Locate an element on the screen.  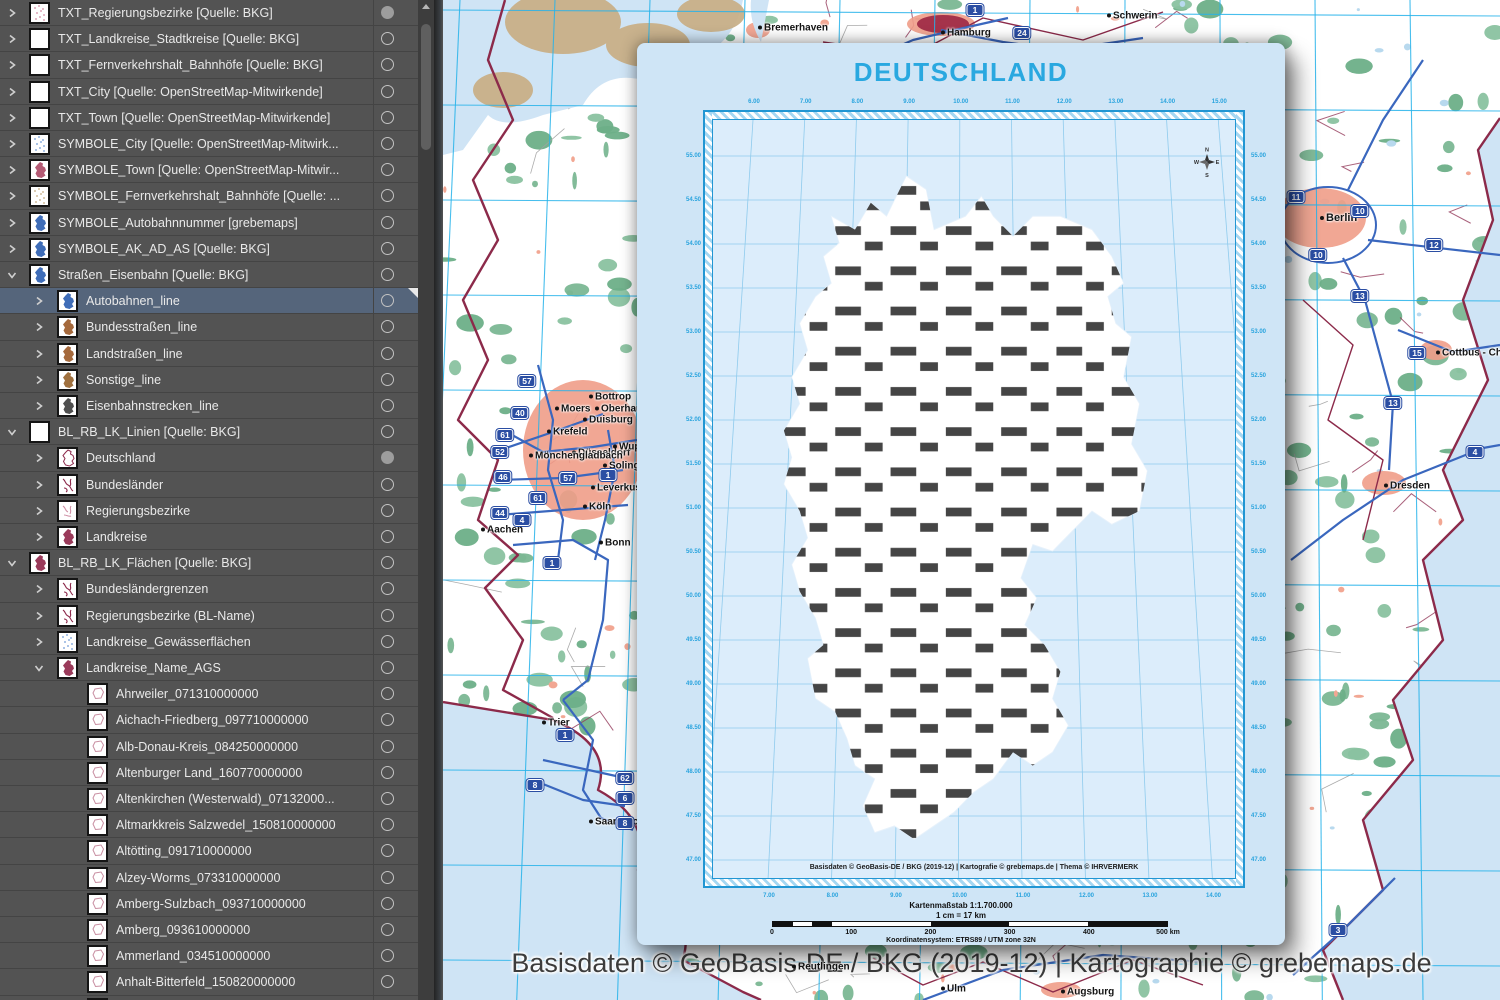
layer-row: Altmarkkreis Salzwedel_150810000000 is located at coordinates (209, 825).